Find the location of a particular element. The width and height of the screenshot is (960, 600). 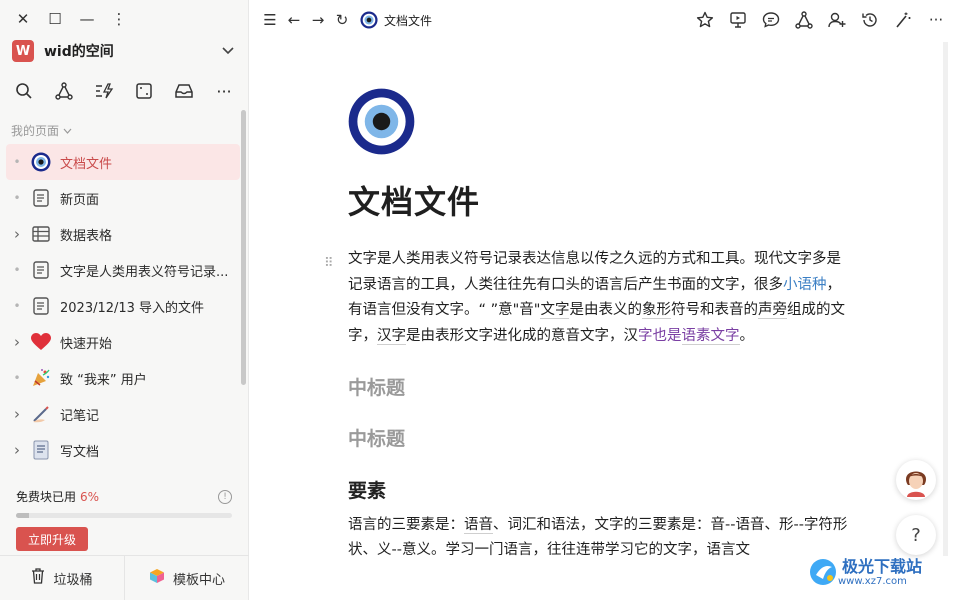

page-item-datatable: › 数据表格 is located at coordinates (123, 234).